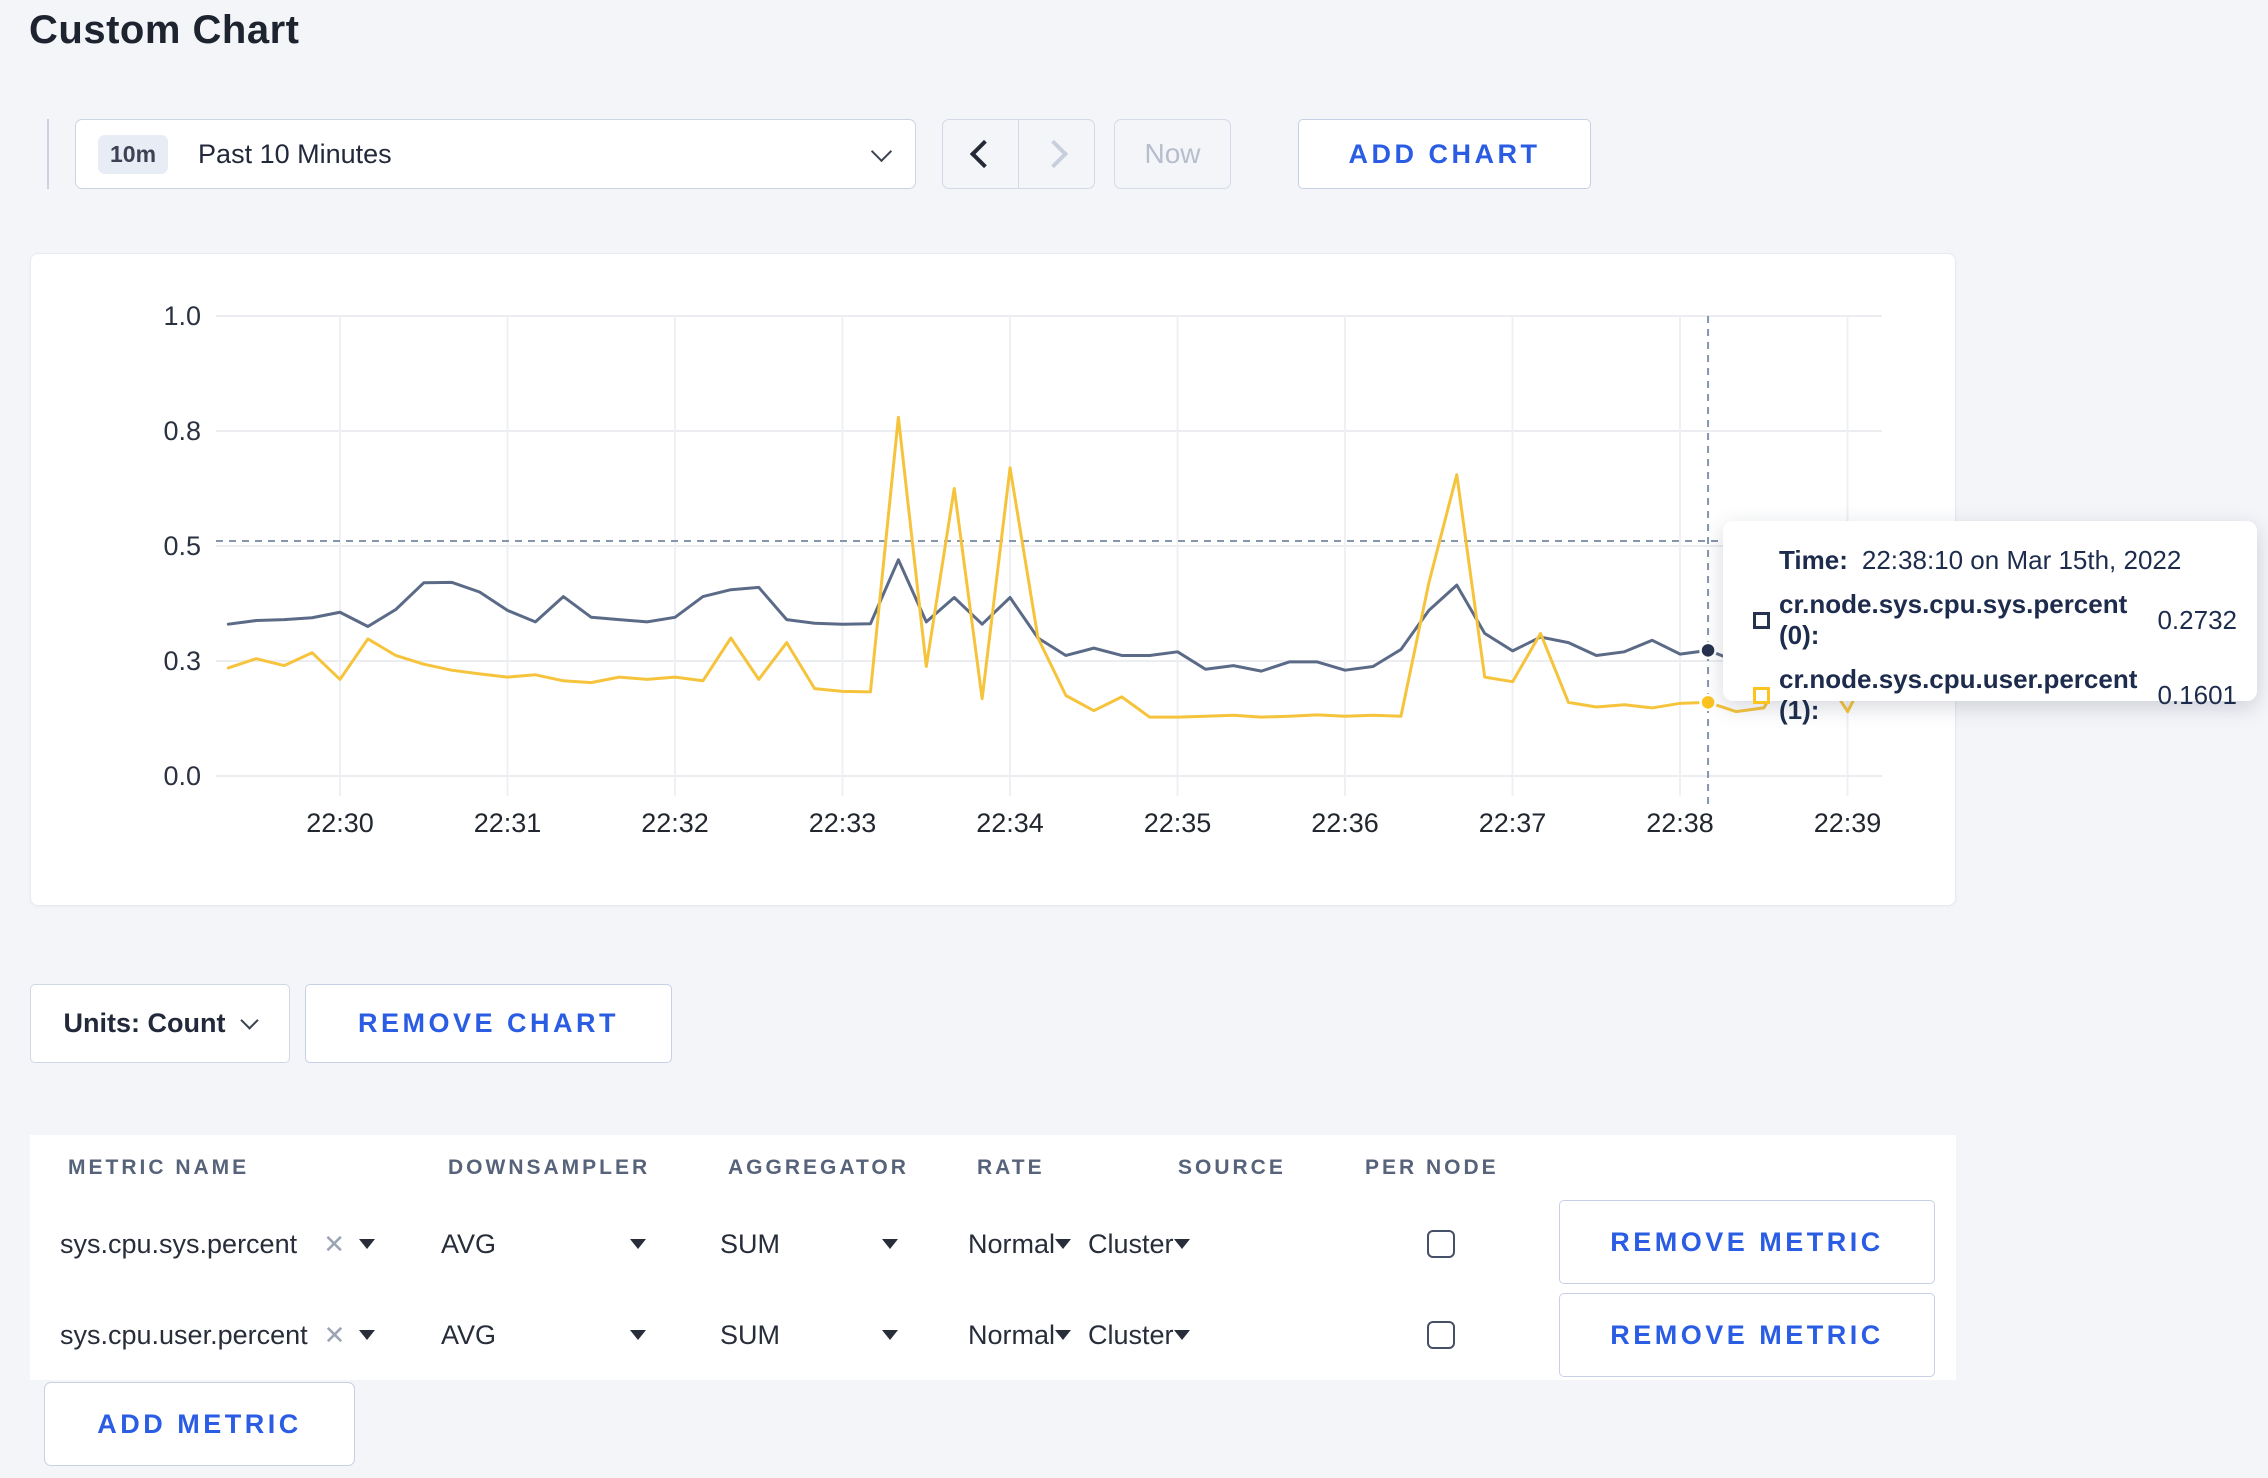  What do you see at coordinates (2021, 560) in the screenshot?
I see `tooltip-time-value: 22:38:10 on Mar 15th, 2022` at bounding box center [2021, 560].